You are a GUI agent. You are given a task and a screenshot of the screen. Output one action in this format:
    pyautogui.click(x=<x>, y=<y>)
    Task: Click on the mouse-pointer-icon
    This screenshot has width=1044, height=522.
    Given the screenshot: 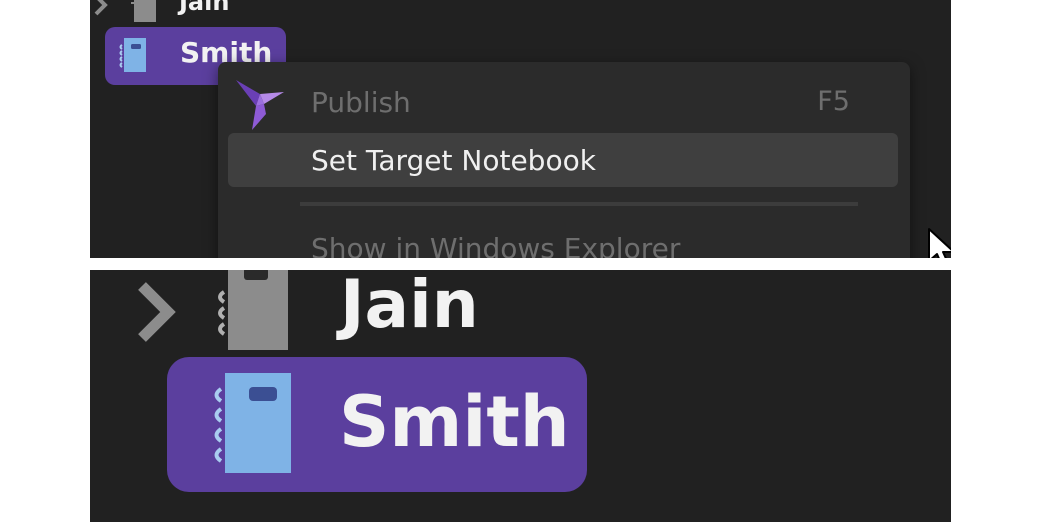 What is the action you would take?
    pyautogui.click(x=939, y=243)
    